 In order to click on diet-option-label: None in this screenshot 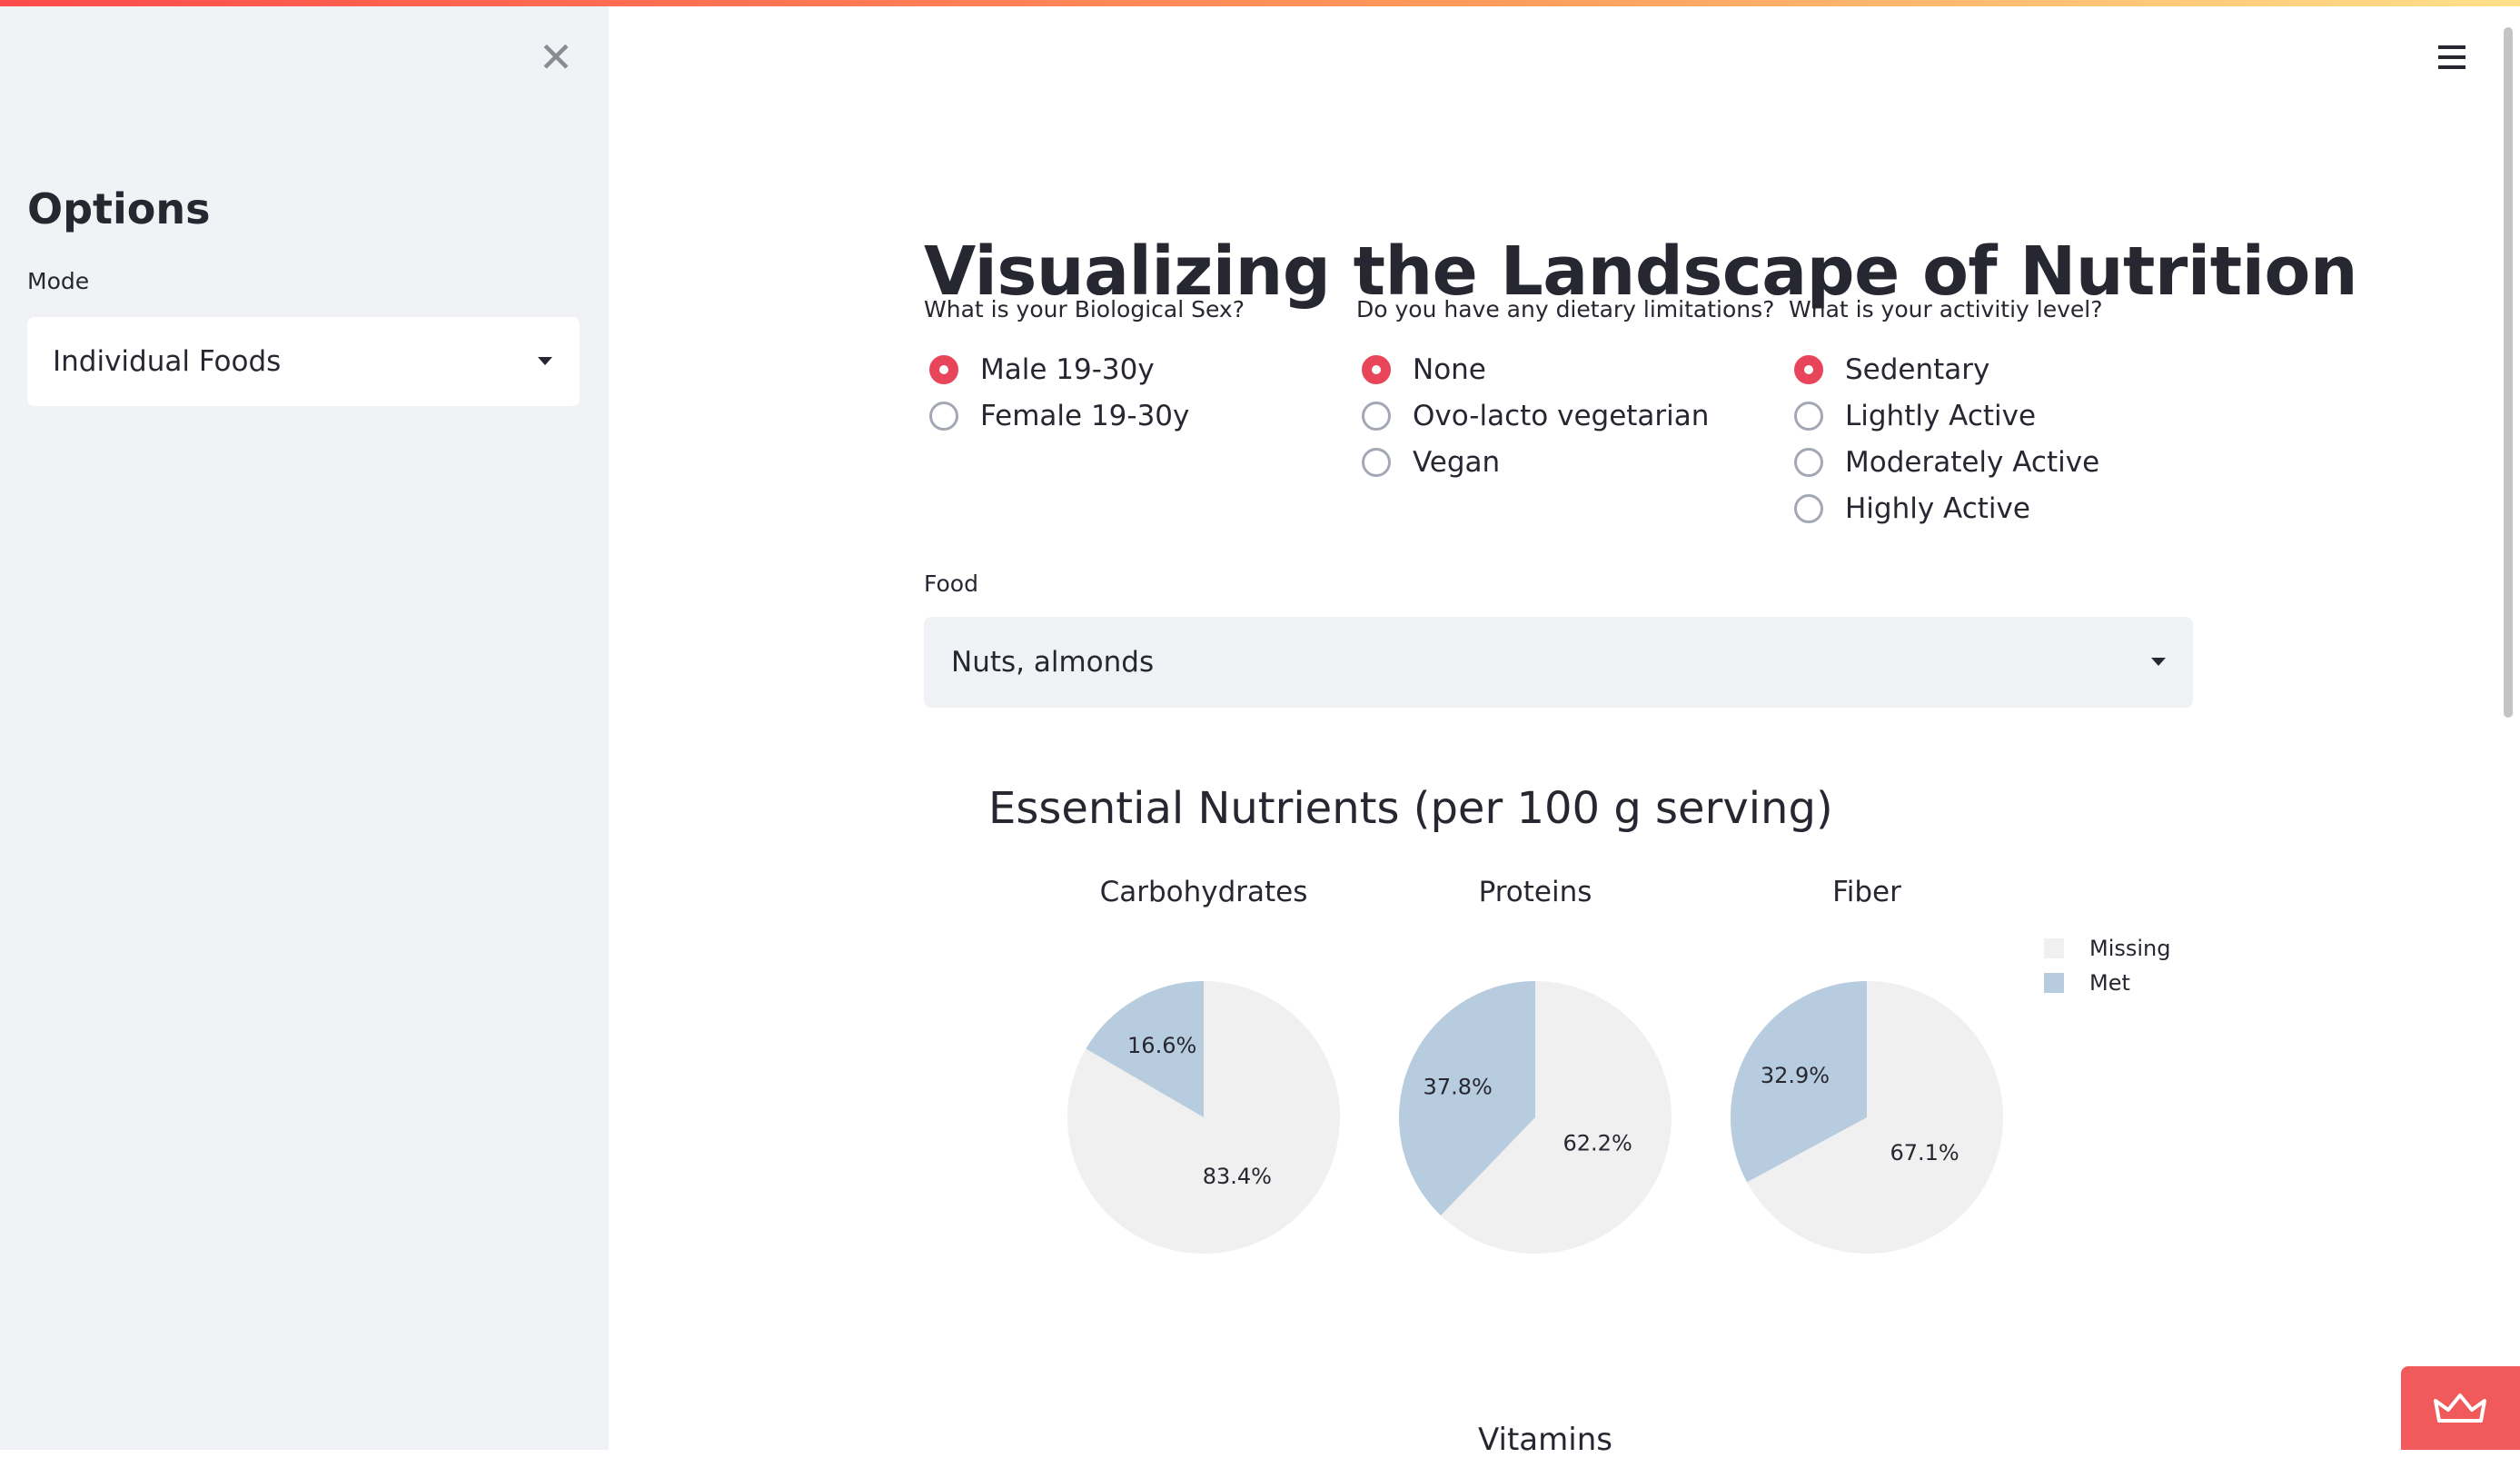, I will do `click(1449, 369)`.